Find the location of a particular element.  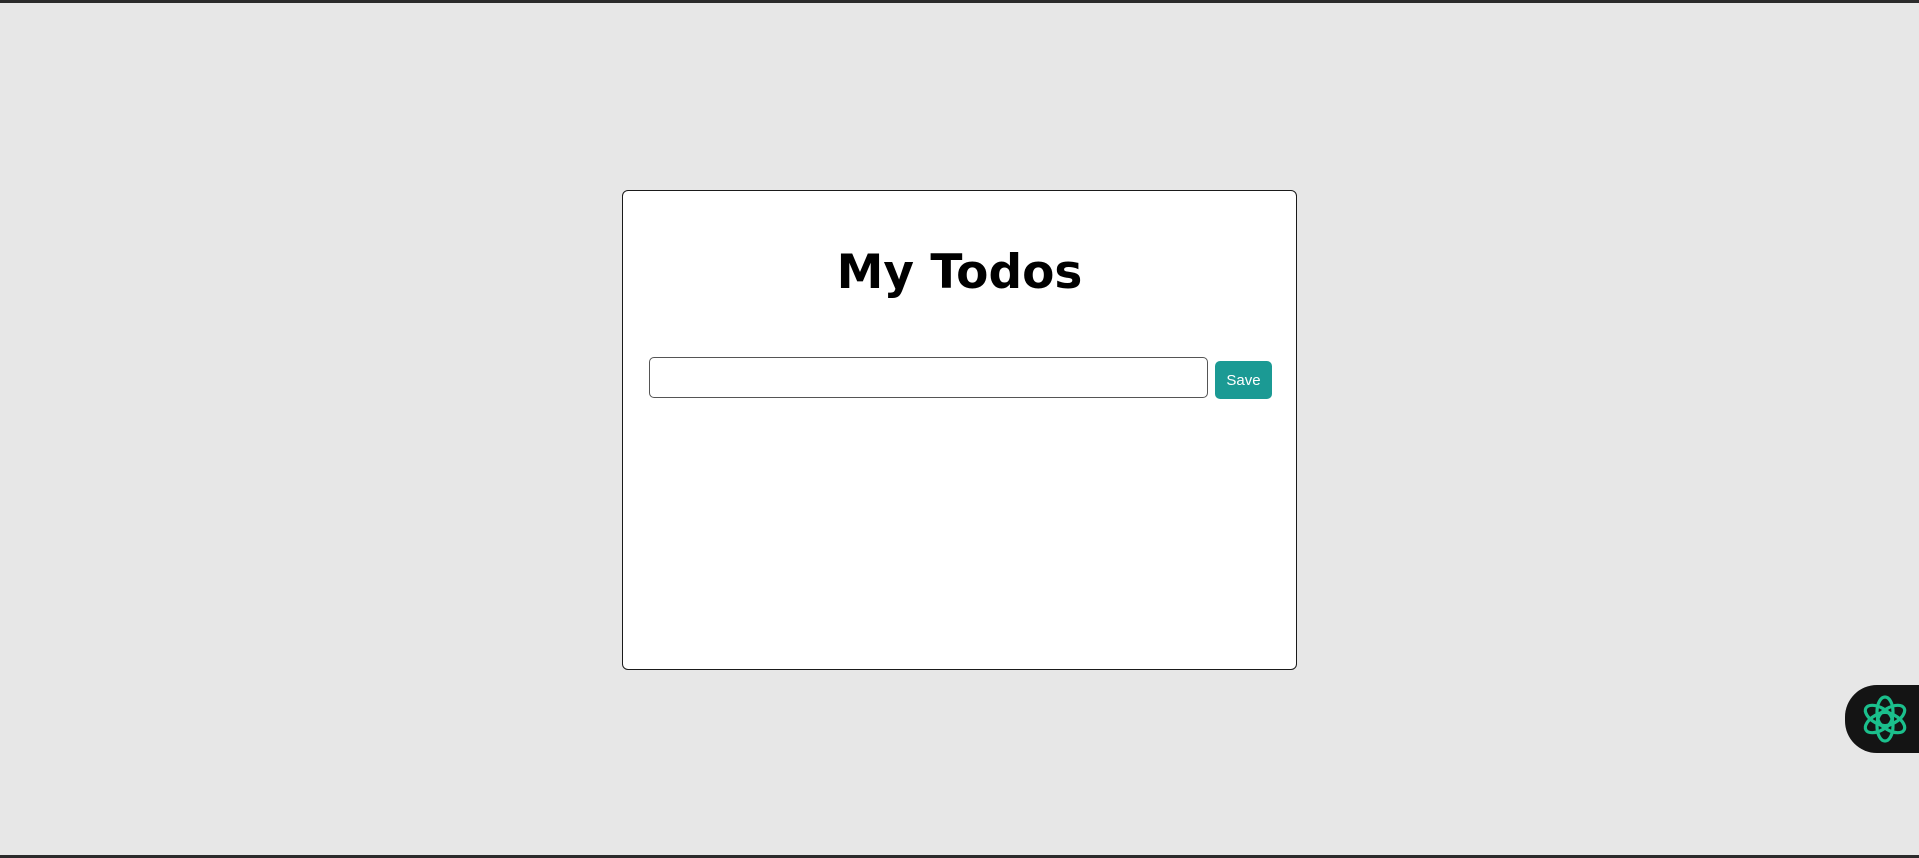

openai-knot-icon is located at coordinates (1885, 719).